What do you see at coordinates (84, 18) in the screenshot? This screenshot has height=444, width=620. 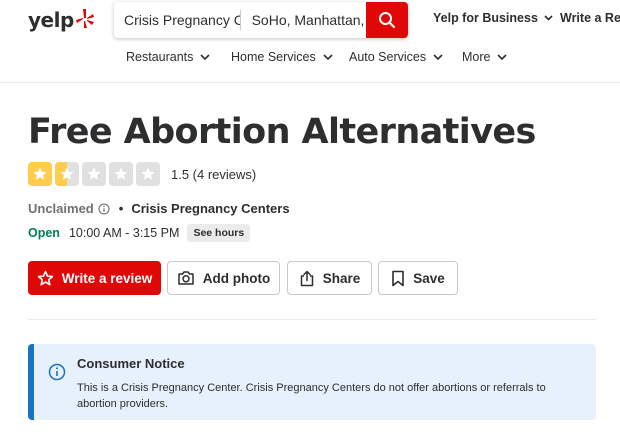 I see `yelp-burst-icon` at bounding box center [84, 18].